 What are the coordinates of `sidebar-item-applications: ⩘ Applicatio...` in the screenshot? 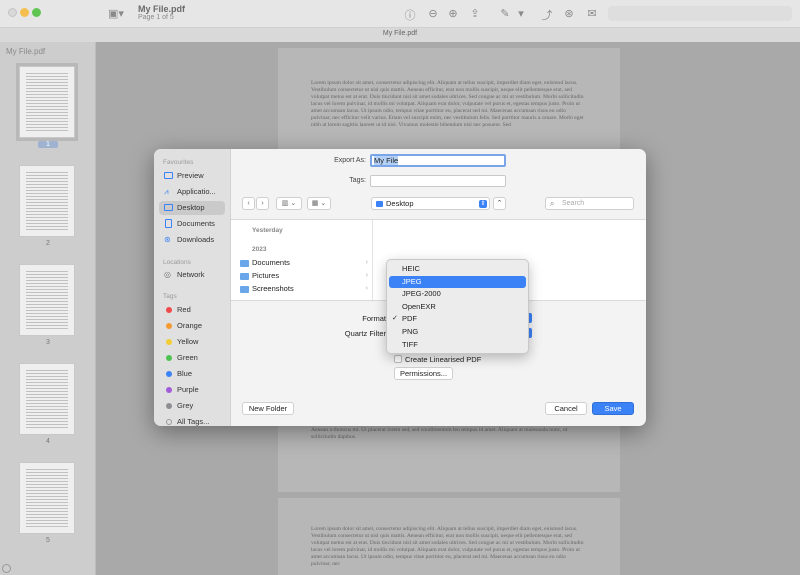 It's located at (192, 192).